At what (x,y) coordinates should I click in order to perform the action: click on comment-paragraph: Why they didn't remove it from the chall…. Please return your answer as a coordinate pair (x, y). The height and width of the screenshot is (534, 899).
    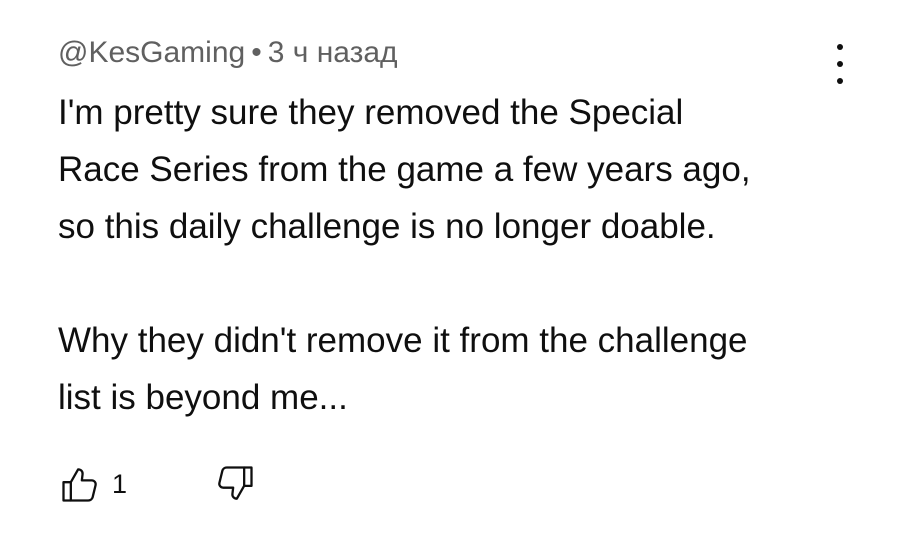
    Looking at the image, I should click on (403, 369).